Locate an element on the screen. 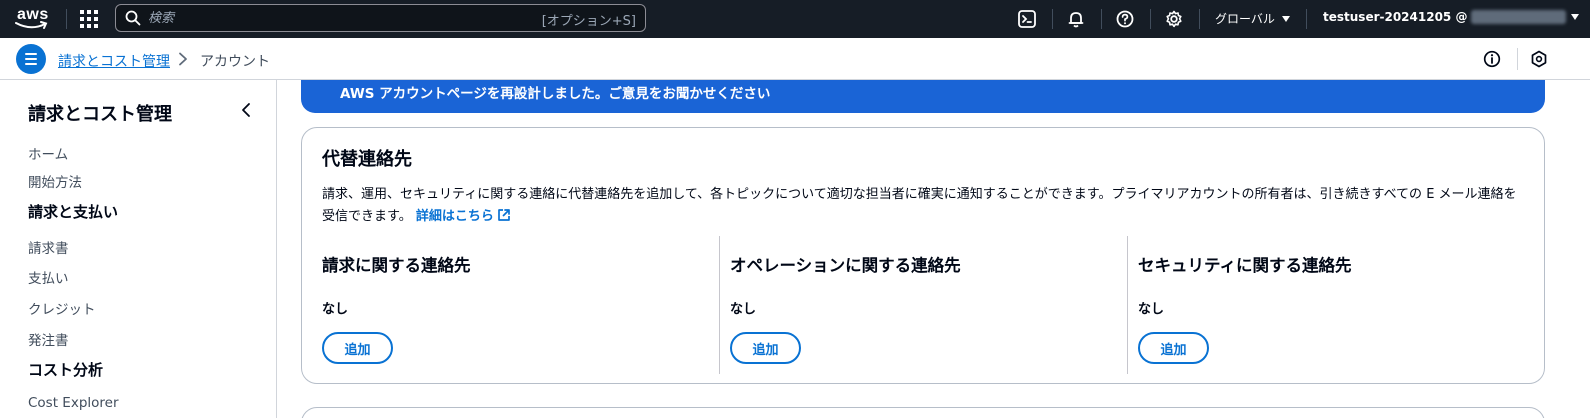 The width and height of the screenshot is (1590, 418). breadcrumb-bar: 請求とコスト管理 アカウント is located at coordinates (795, 59).